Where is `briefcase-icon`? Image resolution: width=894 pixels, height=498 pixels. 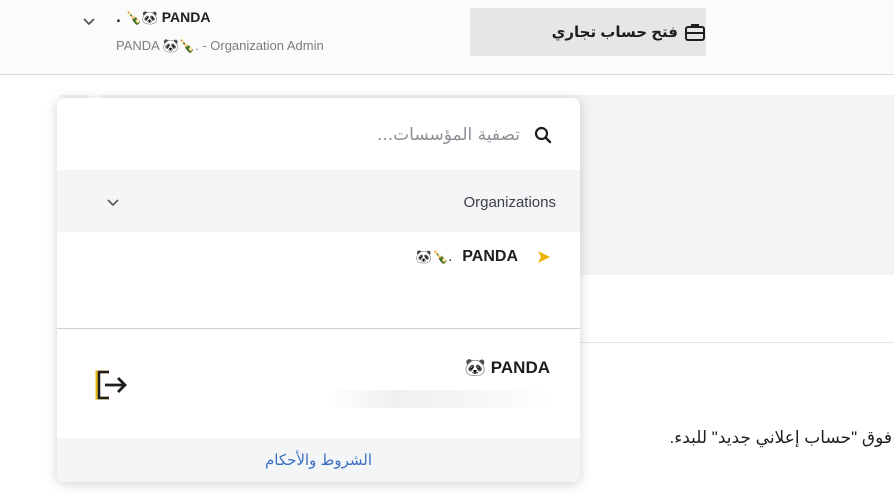 briefcase-icon is located at coordinates (695, 32).